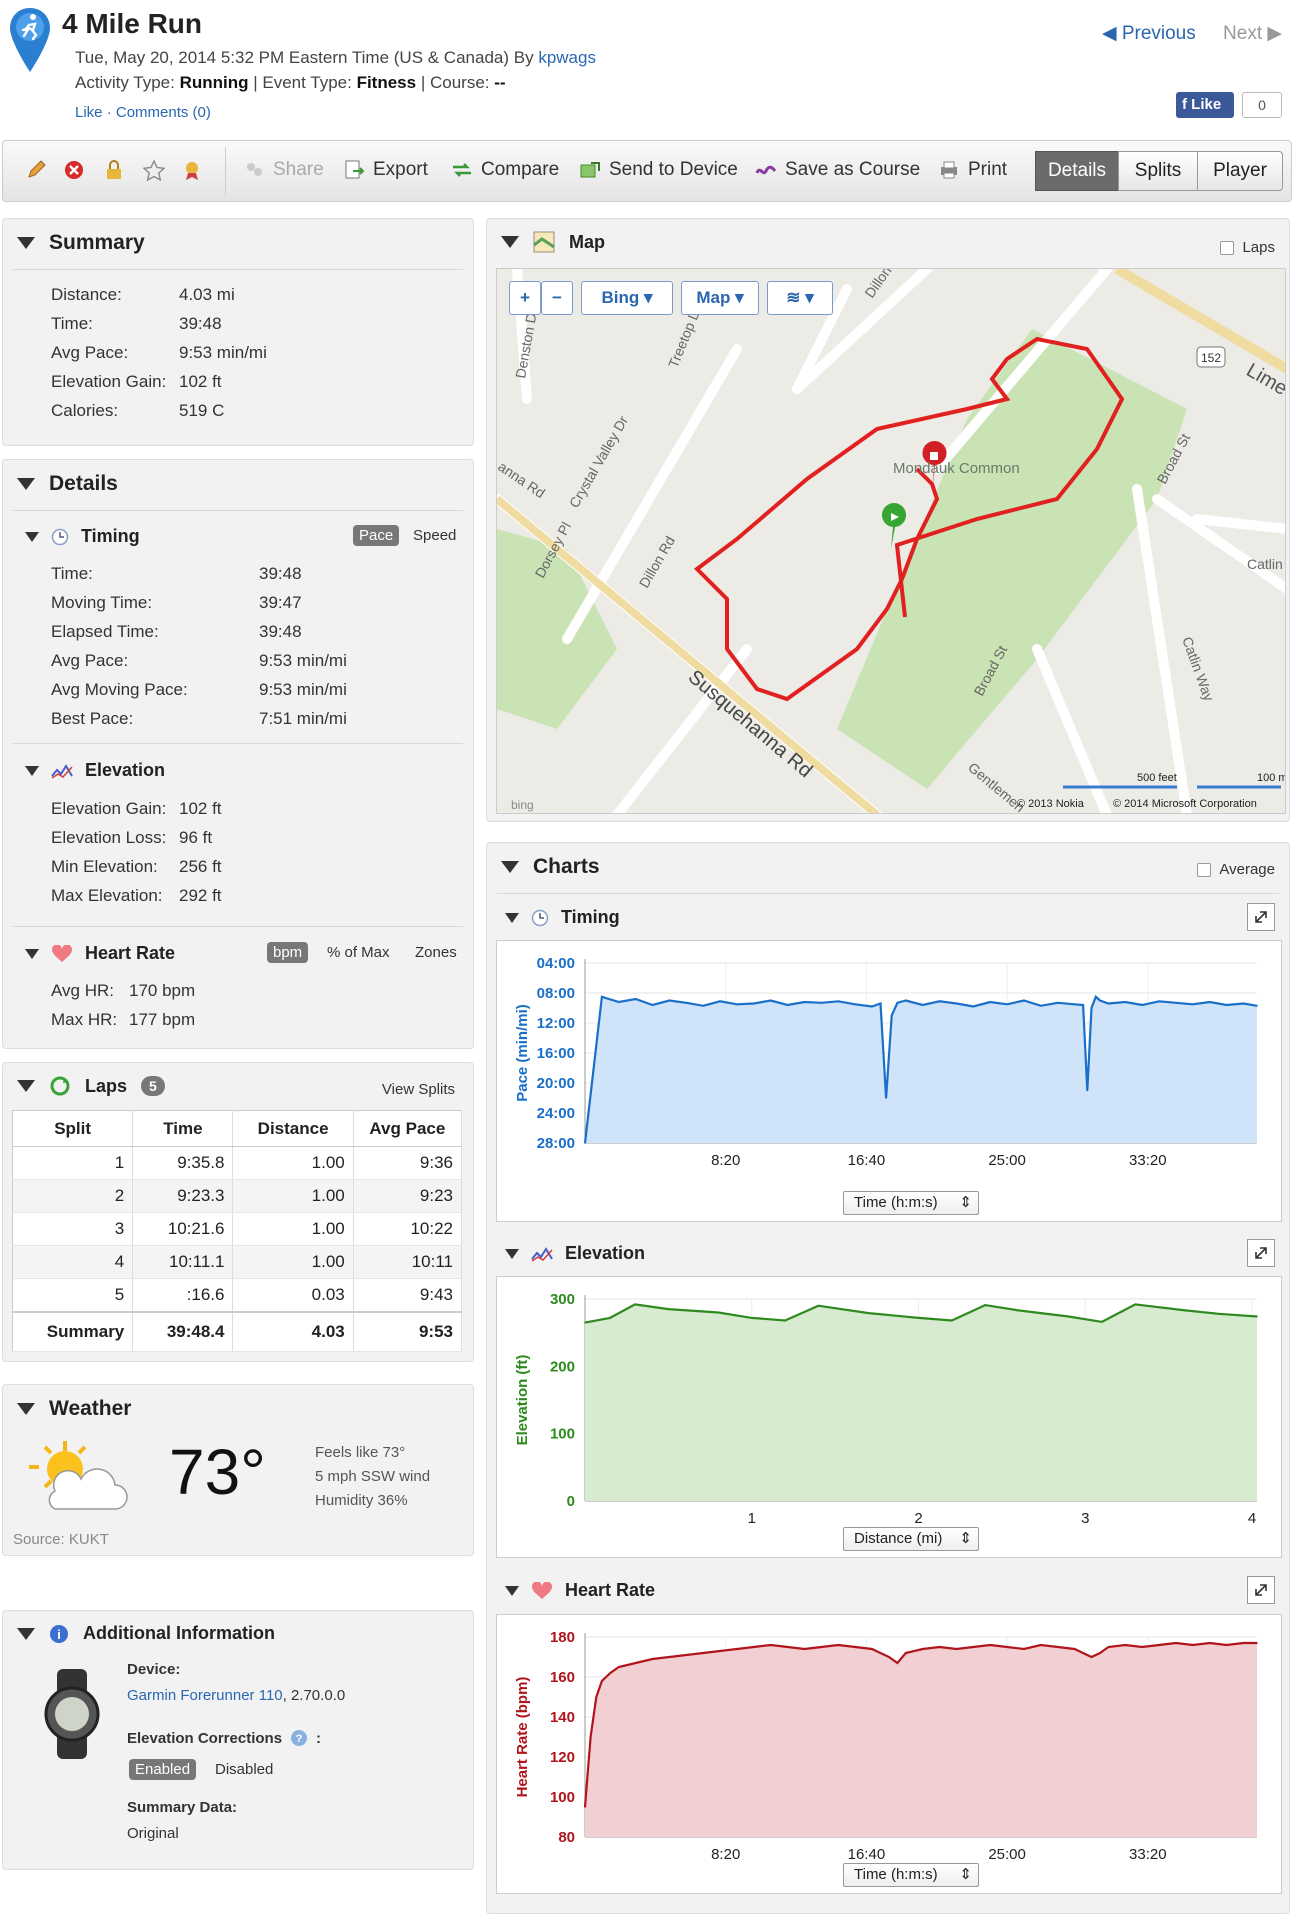  Describe the element at coordinates (81, 243) in the screenshot. I see `summary-header: Summary` at that location.